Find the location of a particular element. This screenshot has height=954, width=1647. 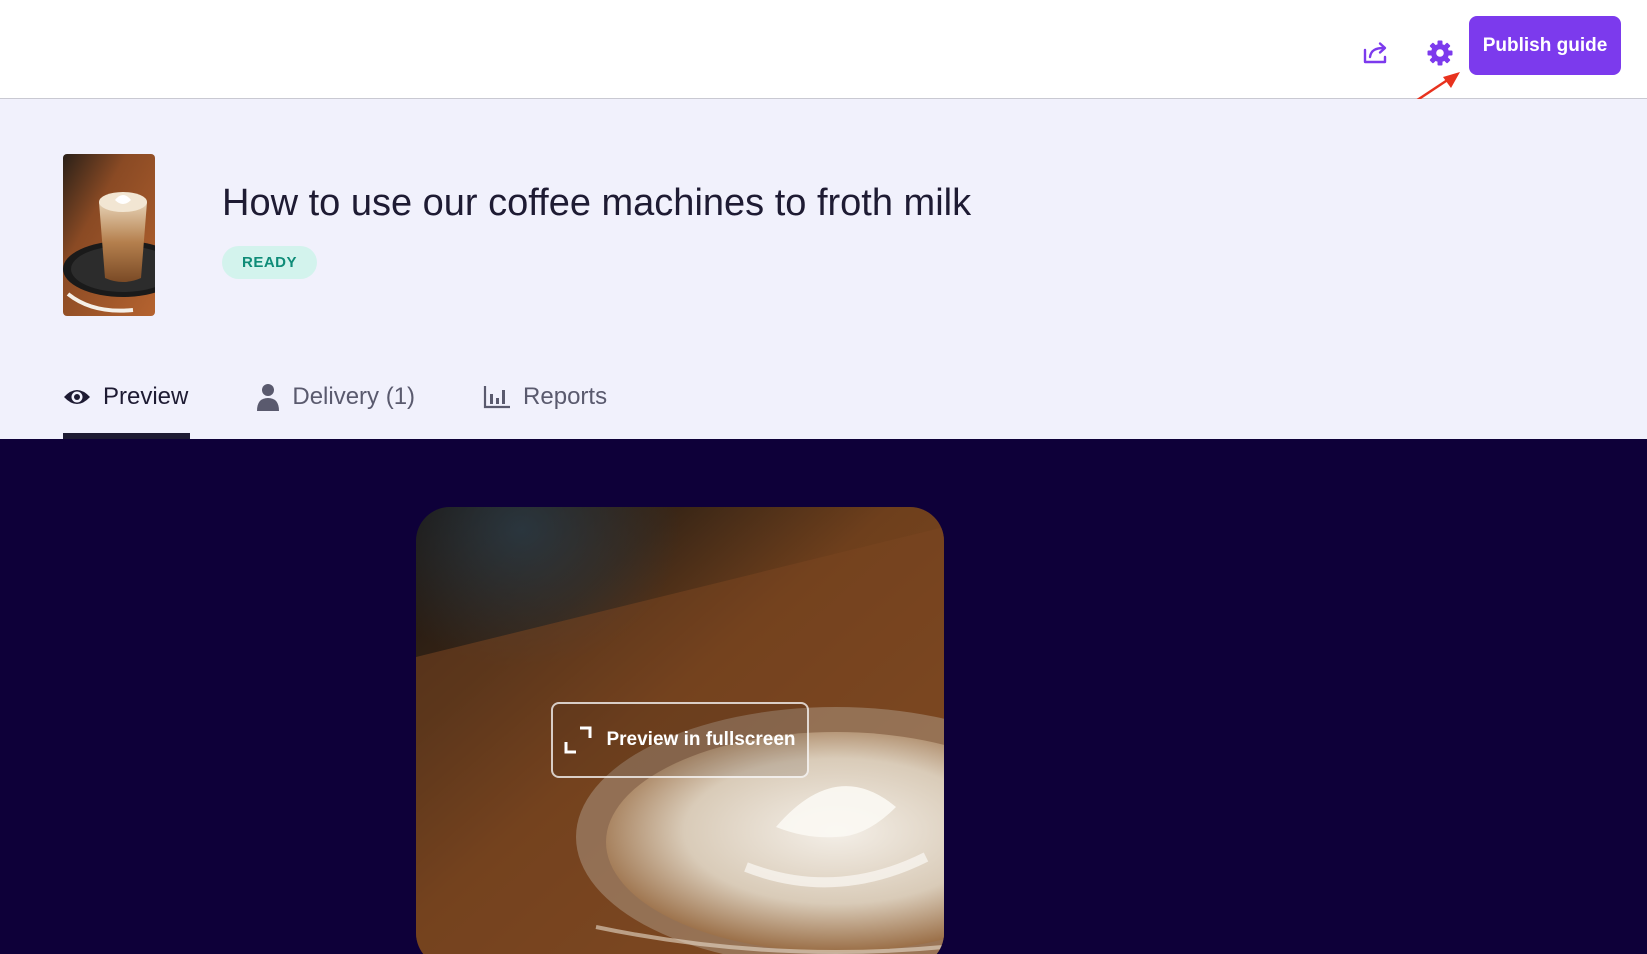

share-icon is located at coordinates (1375, 53).